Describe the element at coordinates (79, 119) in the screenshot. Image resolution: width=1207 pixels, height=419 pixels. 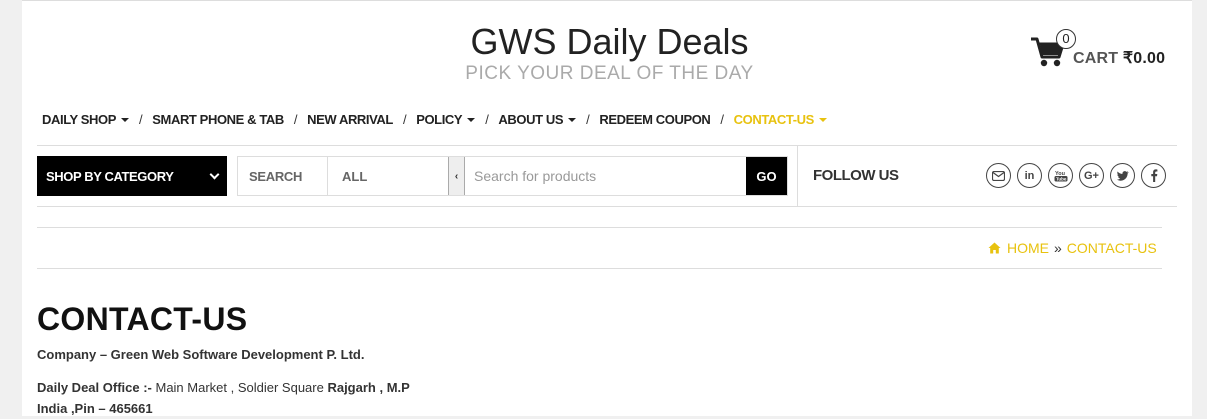
I see `nav-label: DAILY SHOP` at that location.